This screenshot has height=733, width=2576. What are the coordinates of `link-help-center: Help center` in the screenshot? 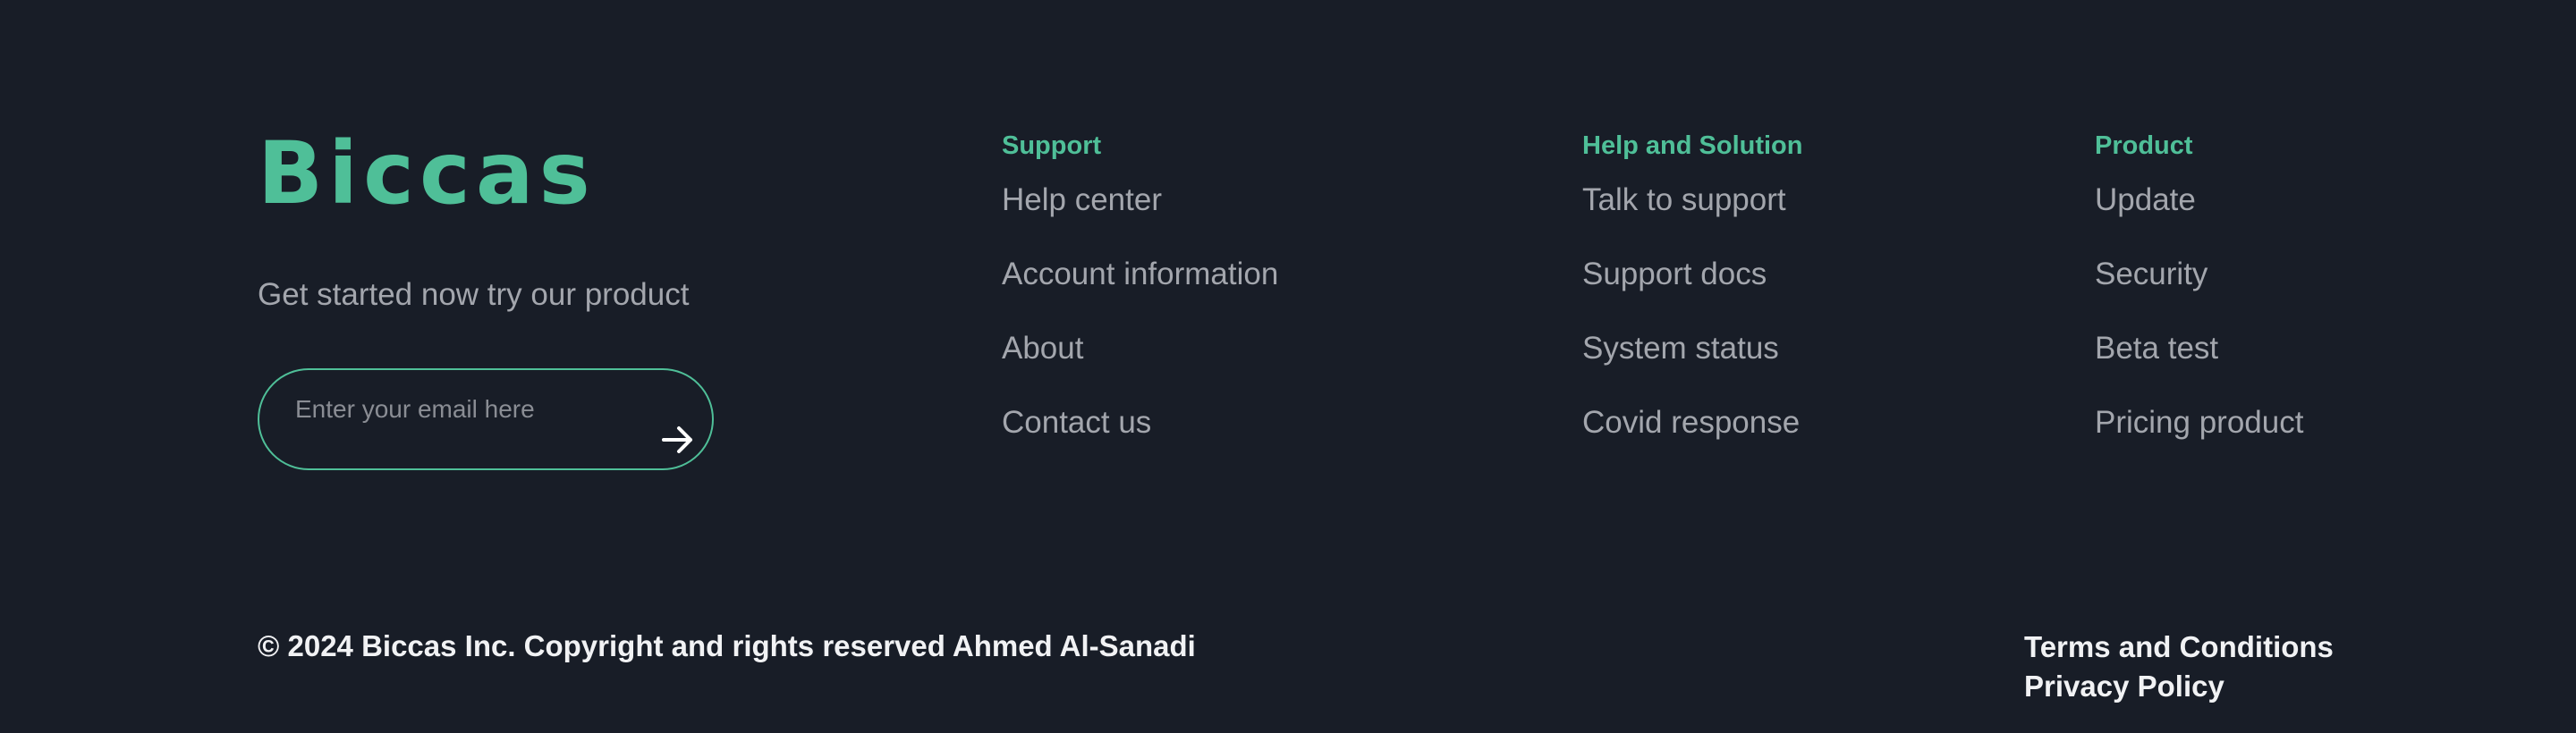 It's located at (1082, 200).